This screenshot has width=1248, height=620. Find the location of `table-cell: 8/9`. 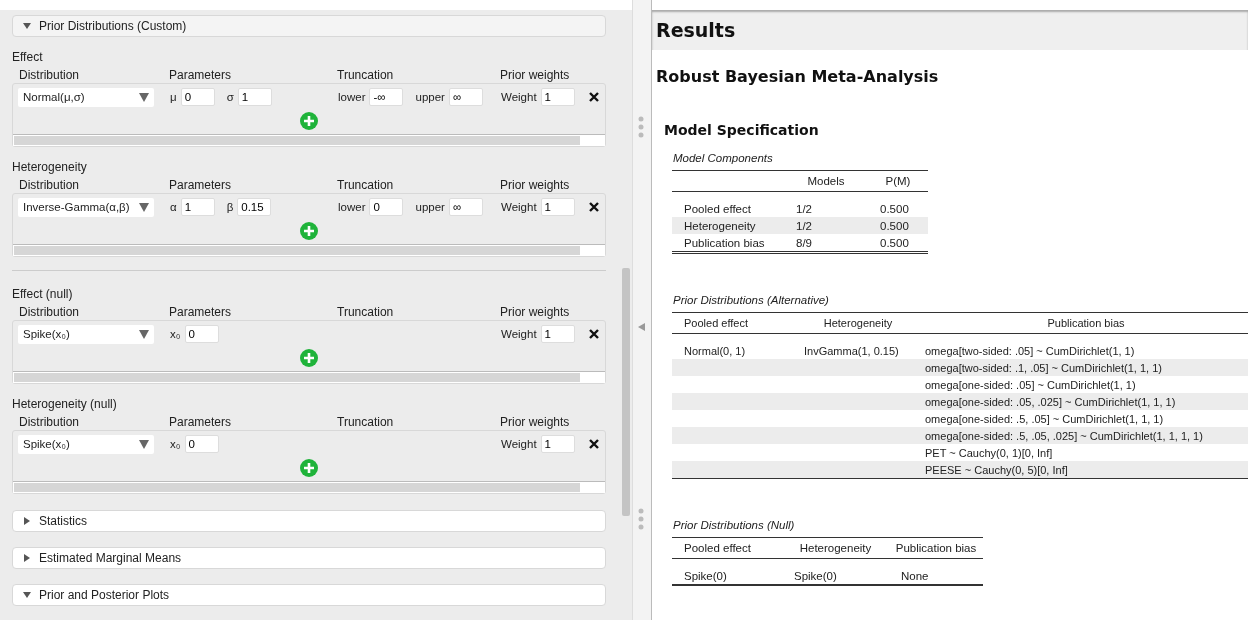

table-cell: 8/9 is located at coordinates (826, 243).